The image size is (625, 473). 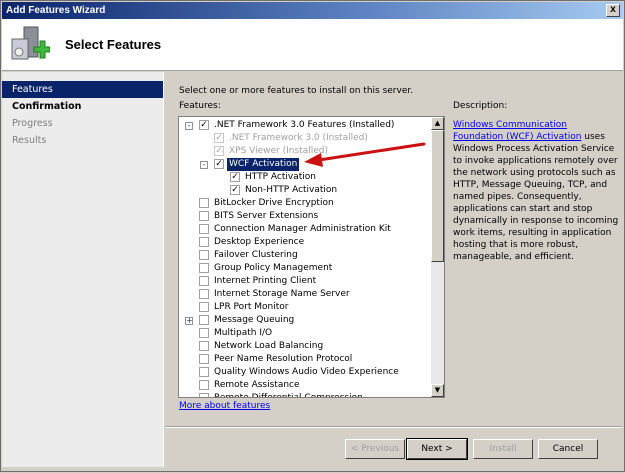 What do you see at coordinates (393, 427) in the screenshot?
I see `divider` at bounding box center [393, 427].